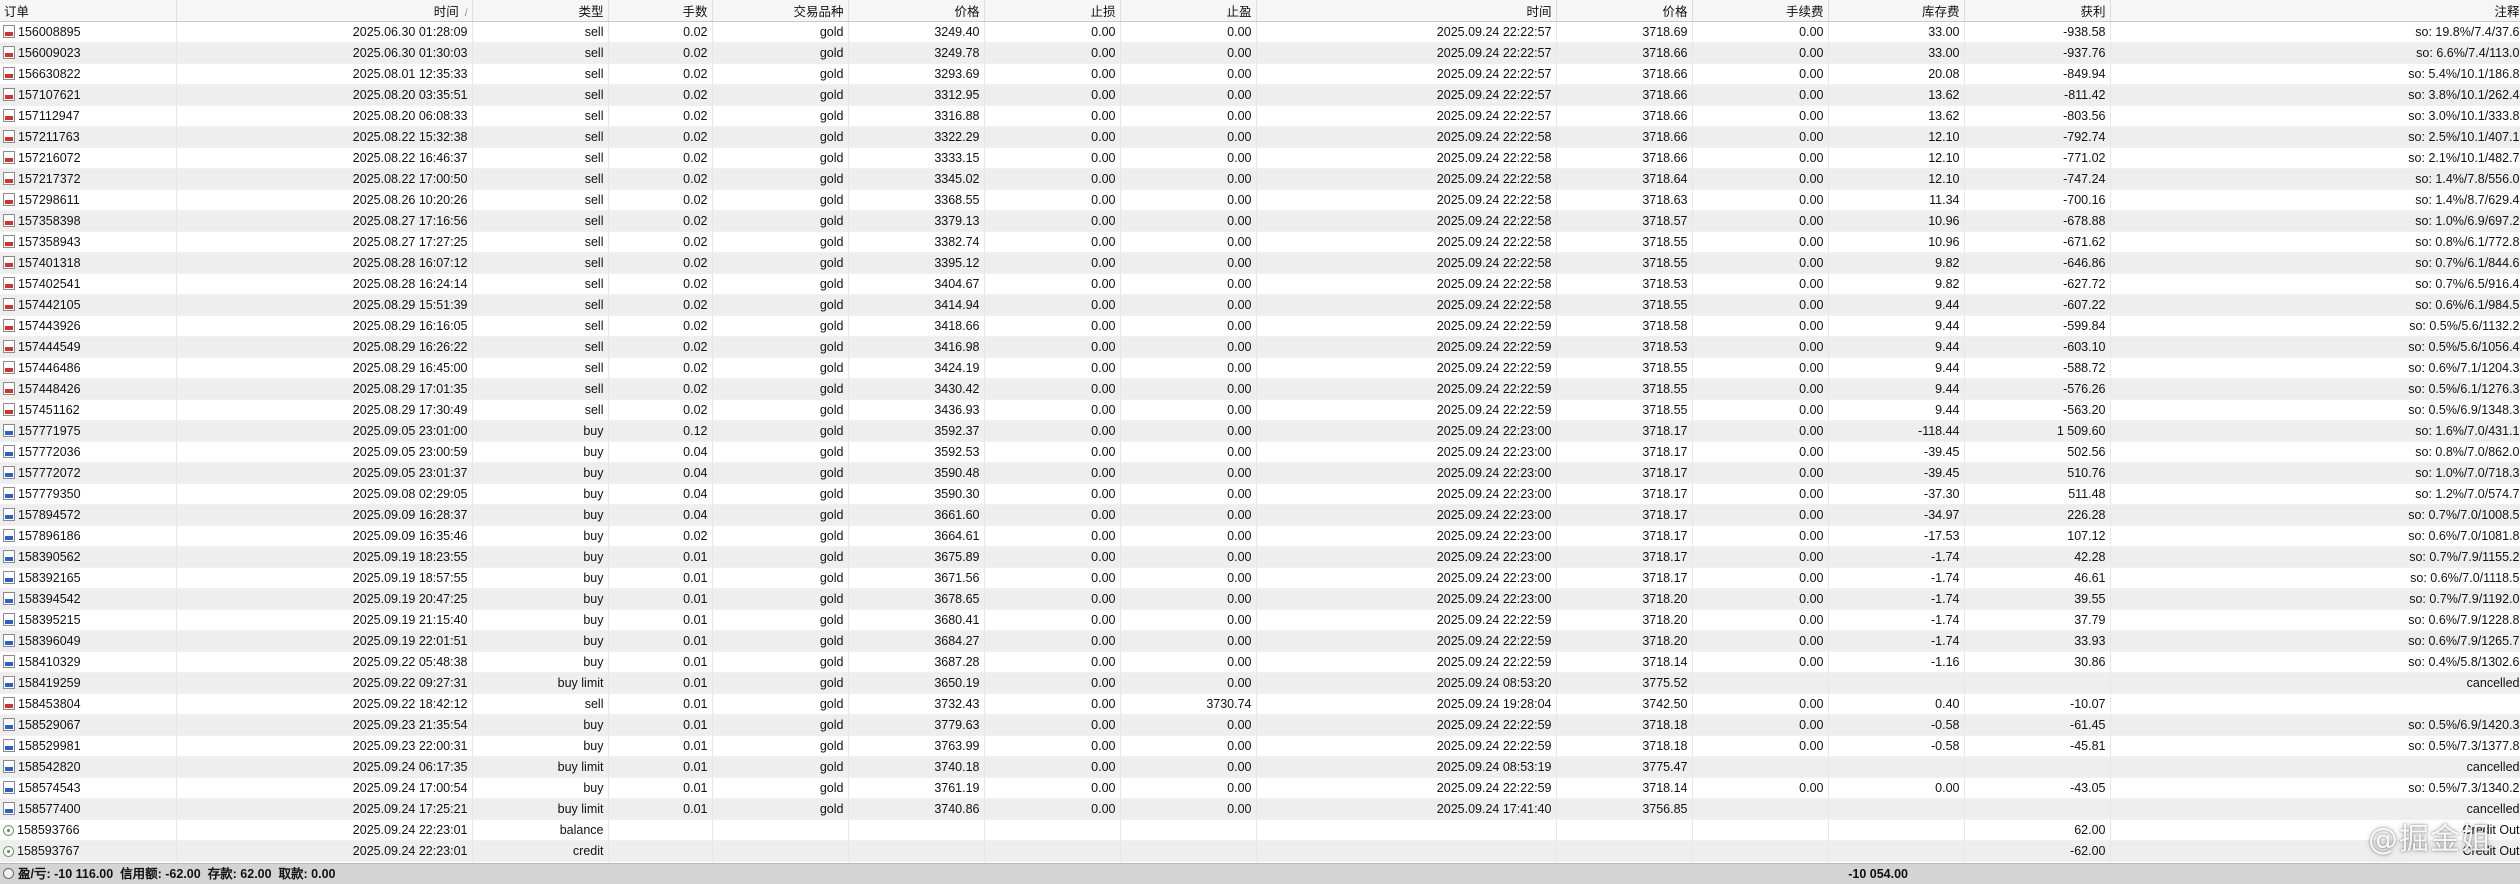 The image size is (2520, 884). What do you see at coordinates (2315, 263) in the screenshot?
I see `cell-comment: so: 0.7%/6.1/844.6` at bounding box center [2315, 263].